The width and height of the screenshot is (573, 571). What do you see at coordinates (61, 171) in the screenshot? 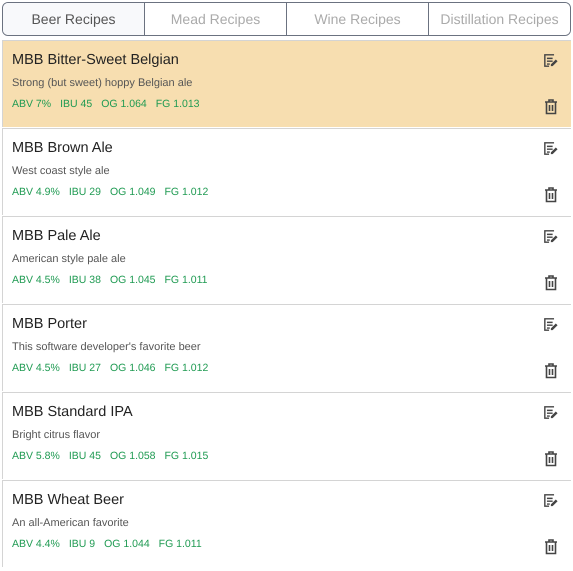
I see `recipe-description: West coast style ale` at bounding box center [61, 171].